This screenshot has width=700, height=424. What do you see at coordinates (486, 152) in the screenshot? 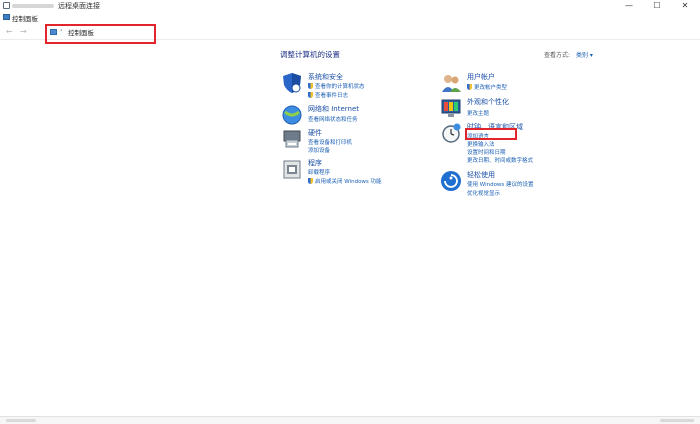
I see `category-link: 设置时间和日期` at bounding box center [486, 152].